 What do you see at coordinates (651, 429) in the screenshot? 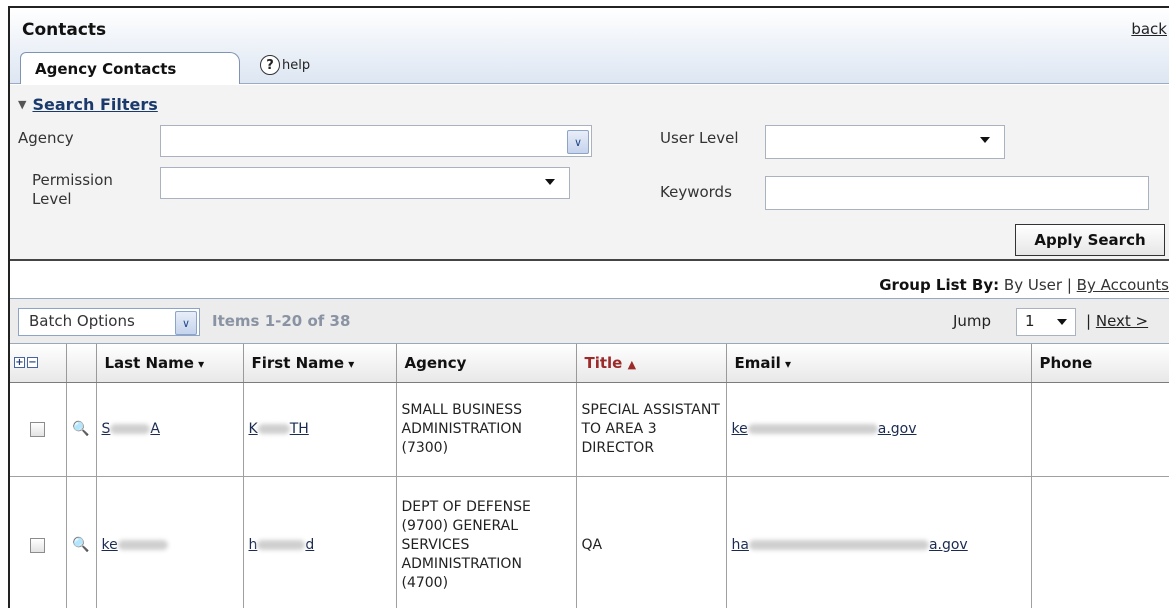
I see `title-cell: SPECIAL ASSISTANT TO AREA 3 DIRECTOR` at bounding box center [651, 429].